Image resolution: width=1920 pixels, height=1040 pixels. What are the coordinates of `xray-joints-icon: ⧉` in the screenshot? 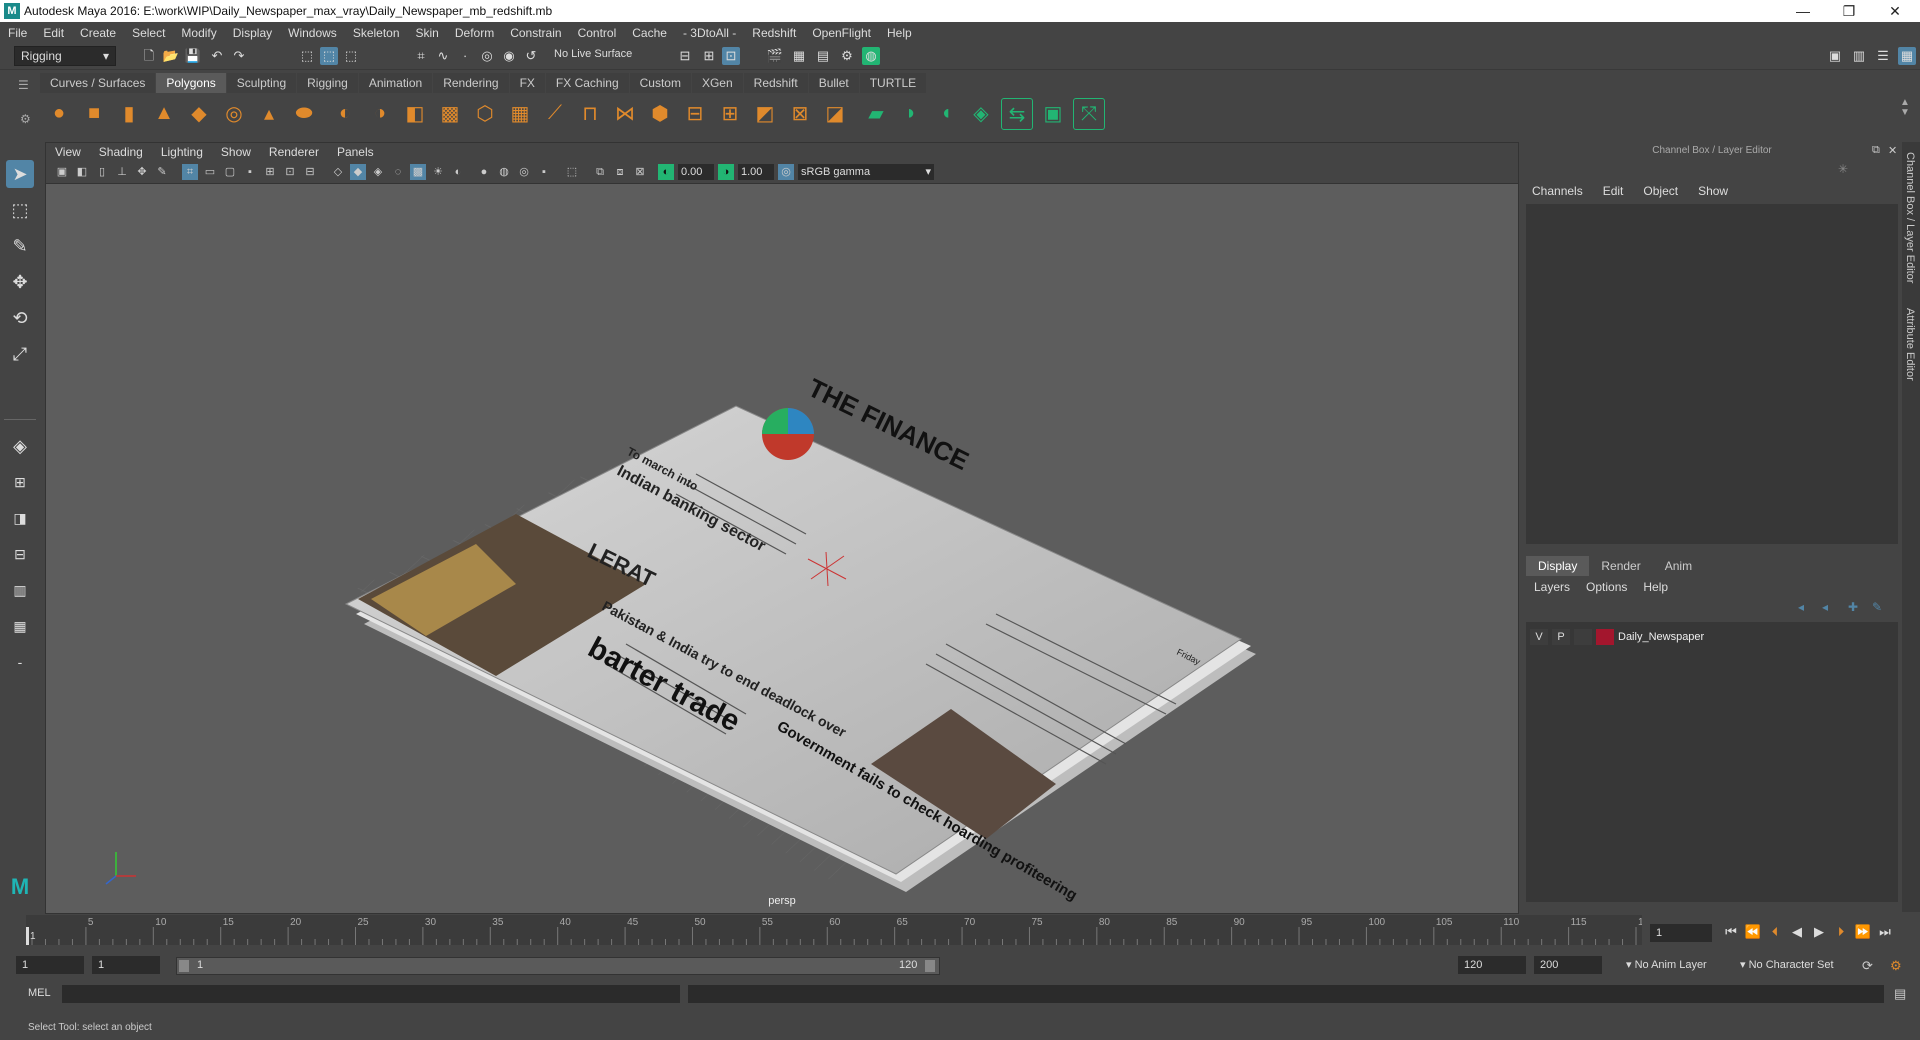 It's located at (600, 172).